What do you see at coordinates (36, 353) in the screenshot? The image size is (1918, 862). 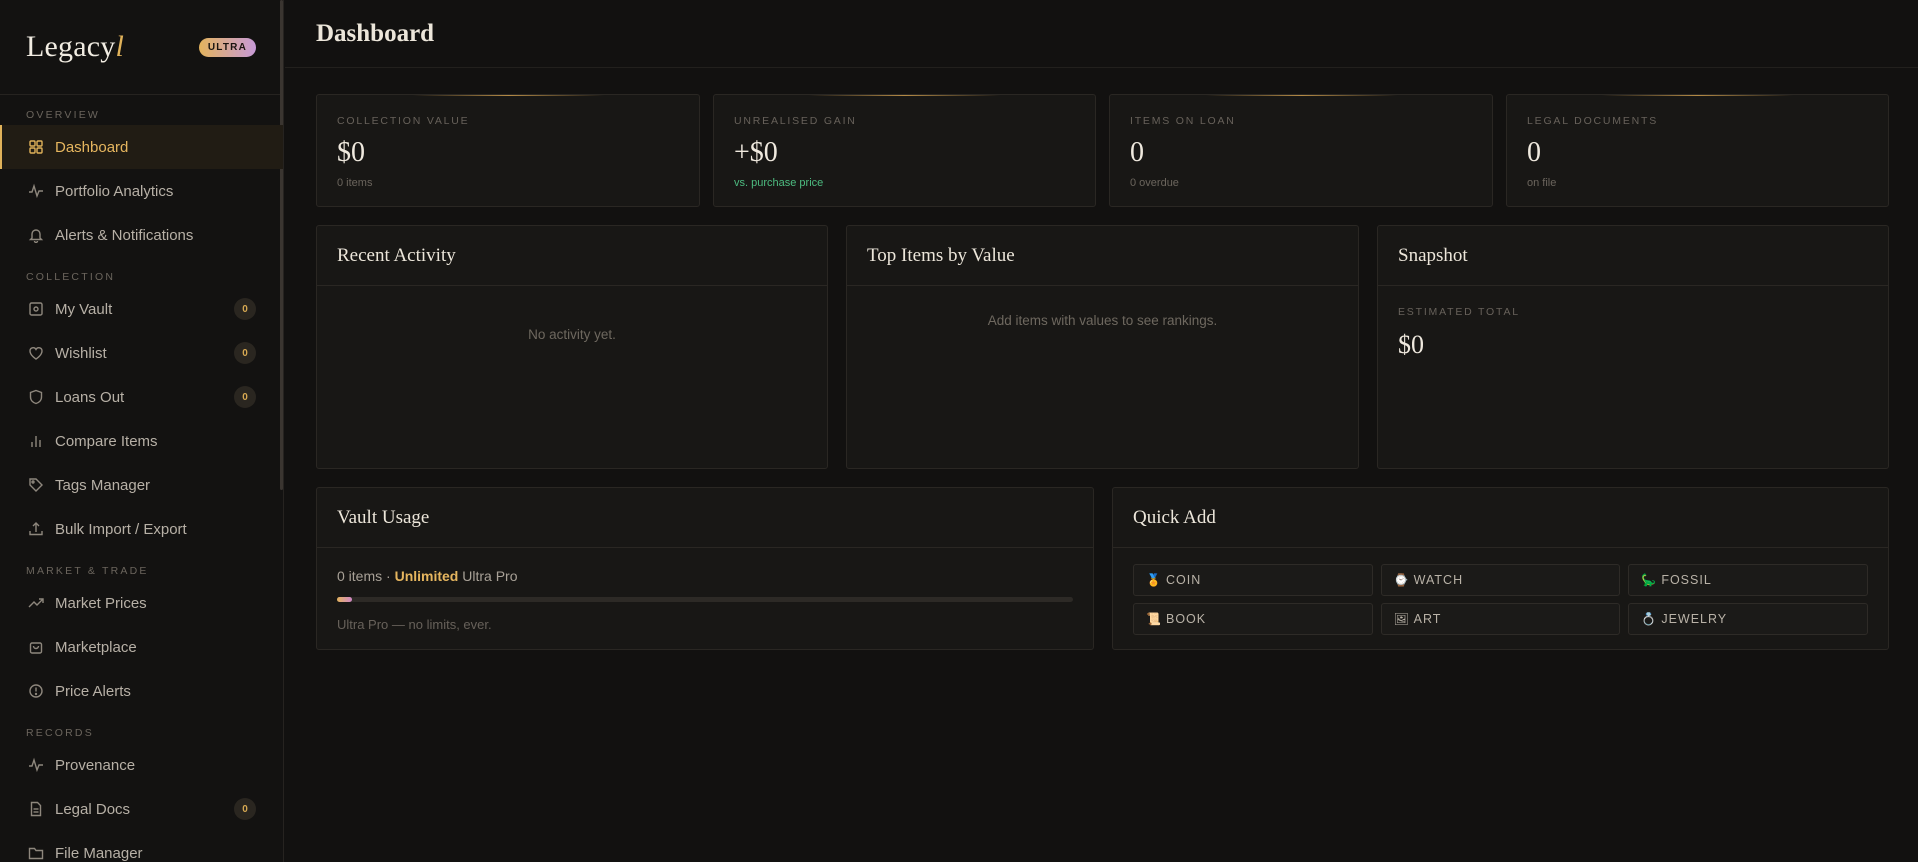 I see `heart-icon` at bounding box center [36, 353].